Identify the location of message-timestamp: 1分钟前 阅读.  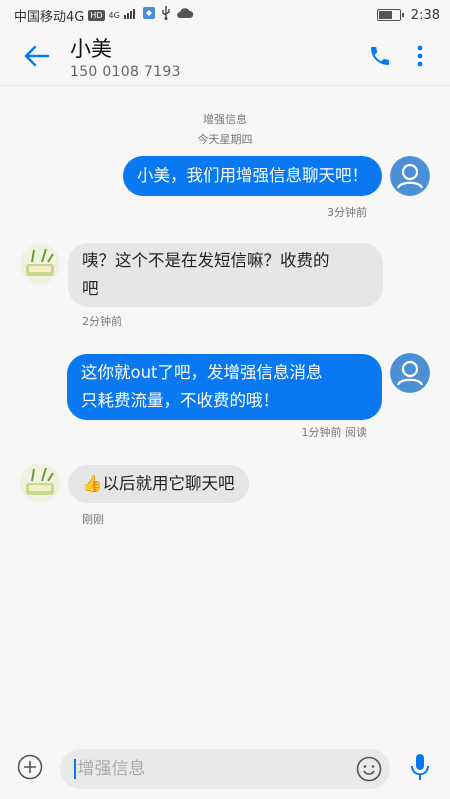
(334, 432).